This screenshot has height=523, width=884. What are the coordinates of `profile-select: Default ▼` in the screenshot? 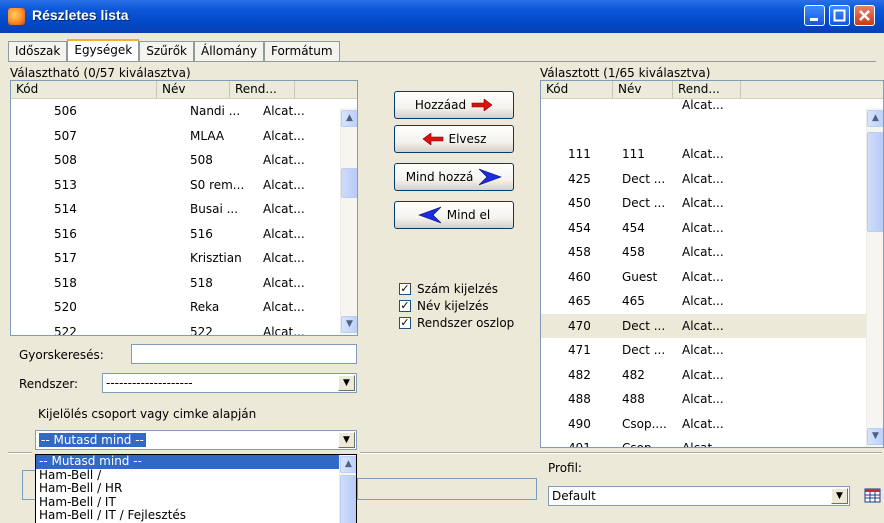 It's located at (699, 496).